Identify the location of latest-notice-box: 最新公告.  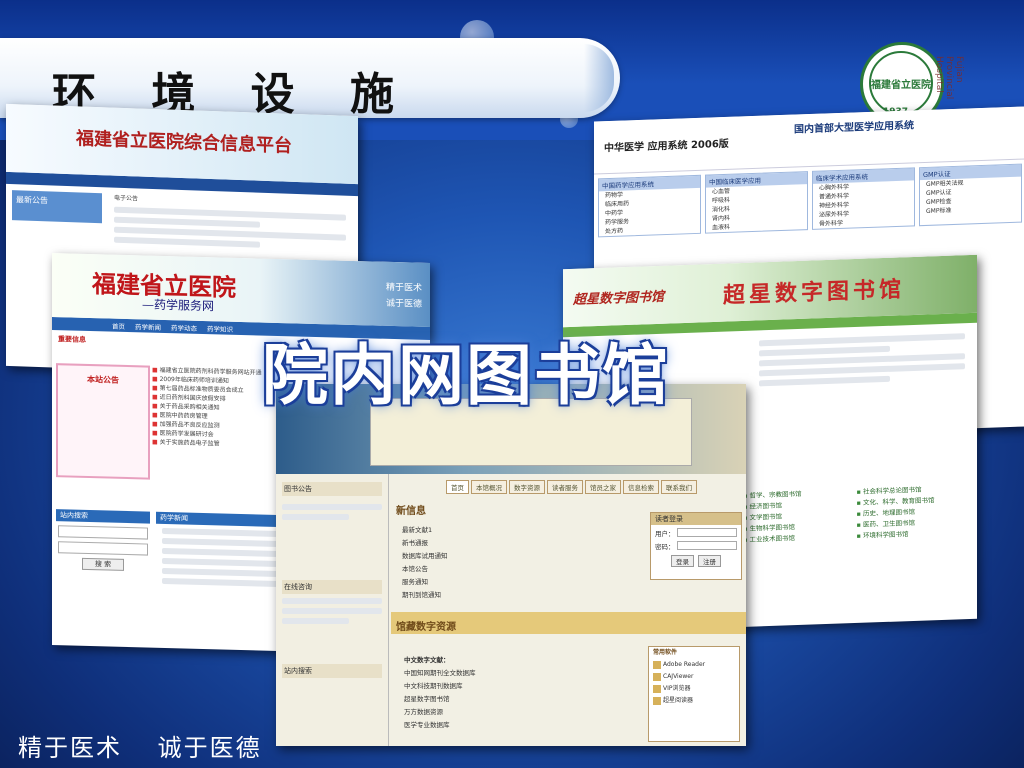
(57, 207).